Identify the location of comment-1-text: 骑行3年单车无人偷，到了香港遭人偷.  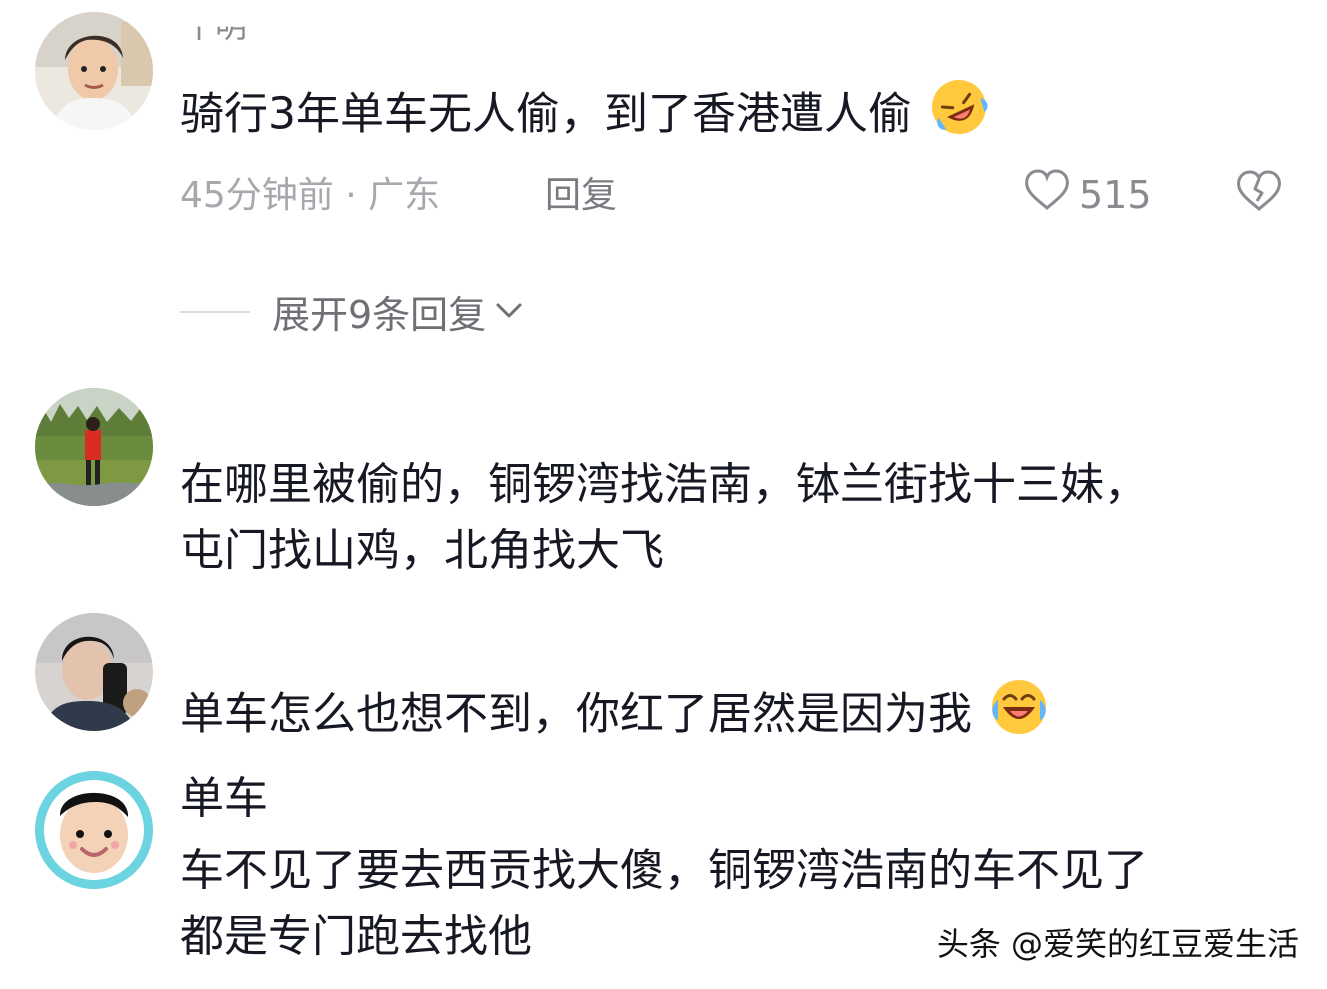
(585, 116).